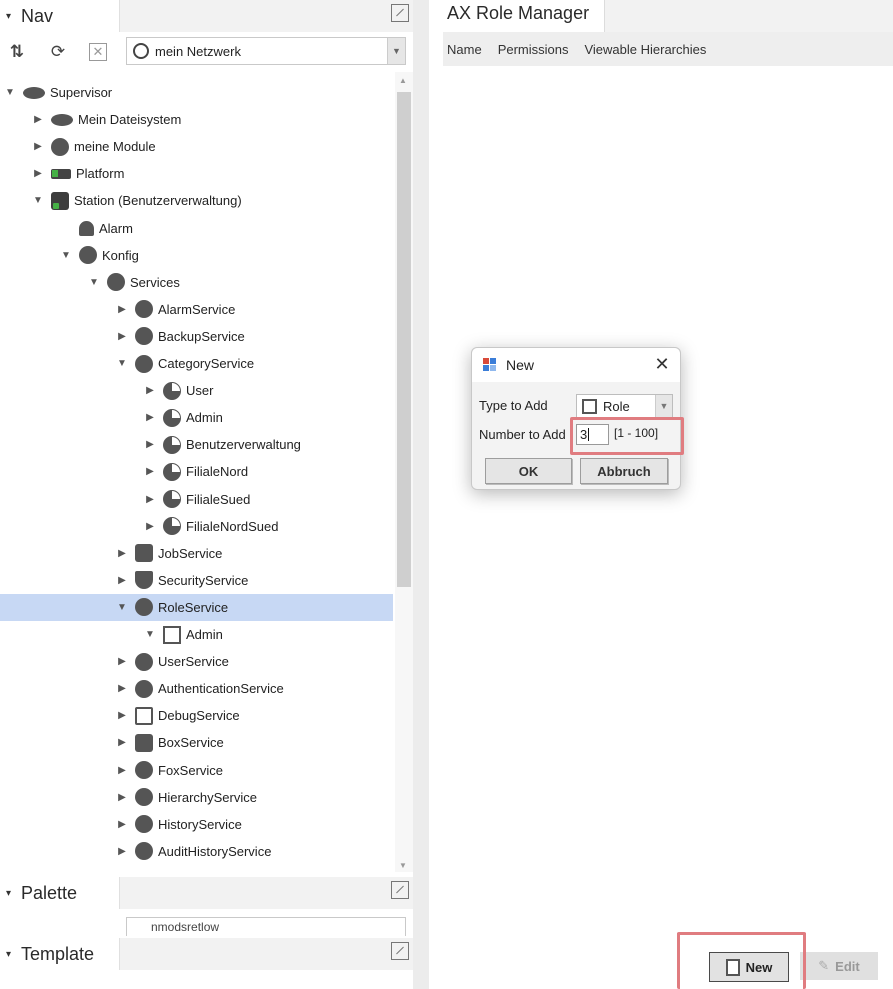 The width and height of the screenshot is (893, 989). I want to click on cancel-button: Abbruch, so click(624, 471).